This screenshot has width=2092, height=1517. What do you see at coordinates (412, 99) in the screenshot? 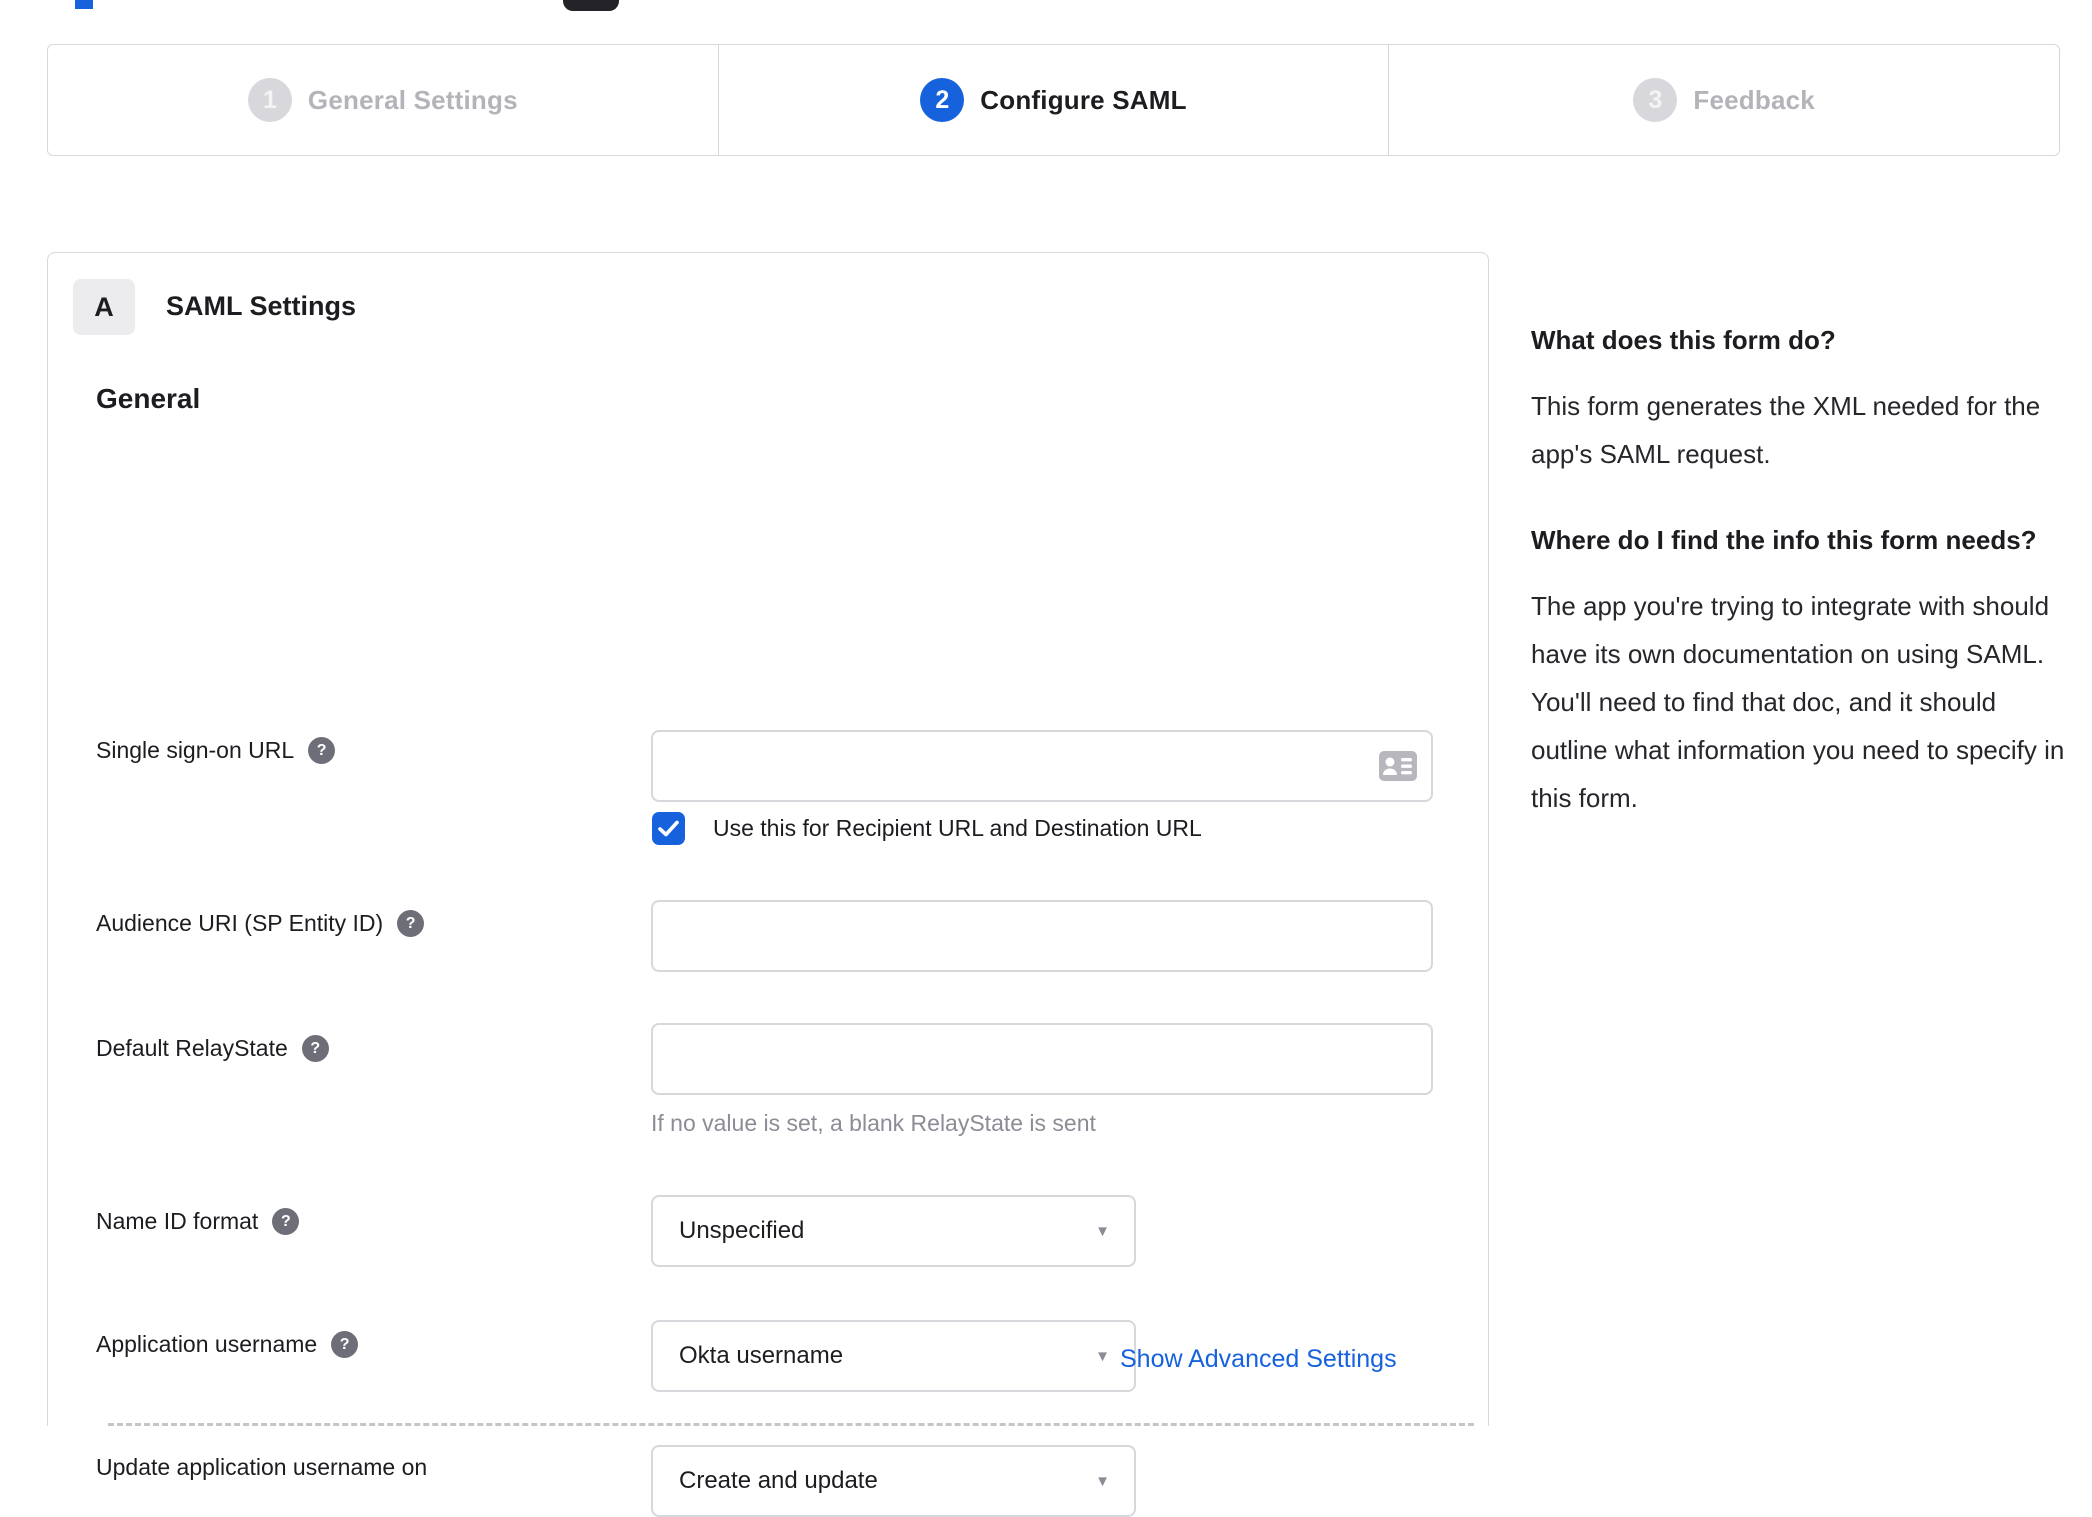
I see `step-label: General Settings` at bounding box center [412, 99].